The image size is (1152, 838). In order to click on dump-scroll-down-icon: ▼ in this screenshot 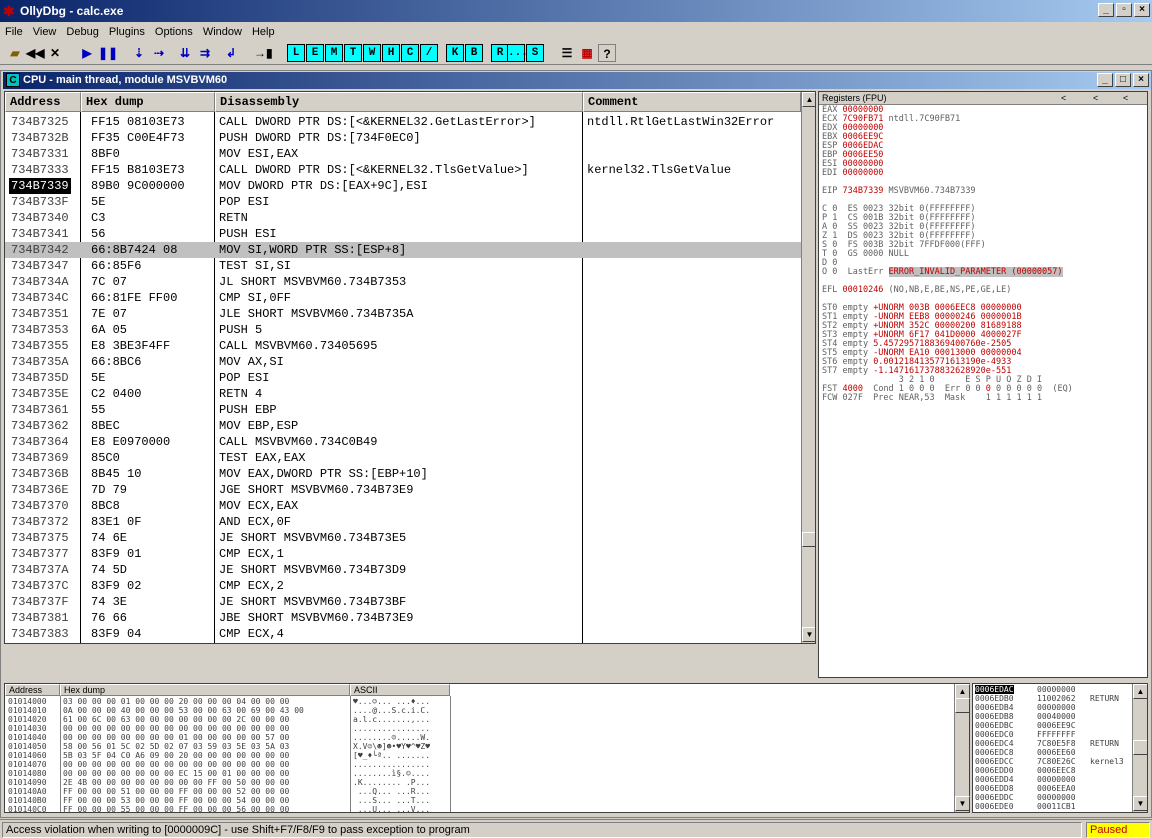, I will do `click(962, 803)`.